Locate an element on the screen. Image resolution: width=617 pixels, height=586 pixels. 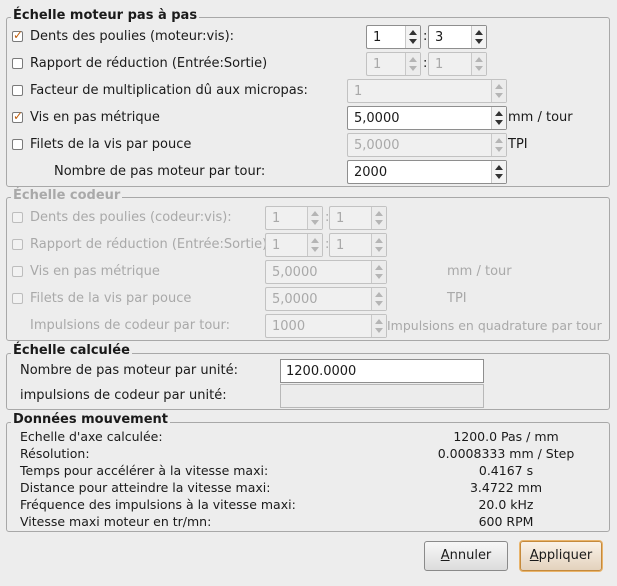
encoder-tpi-label: Filets de la vis par pouce is located at coordinates (111, 298).